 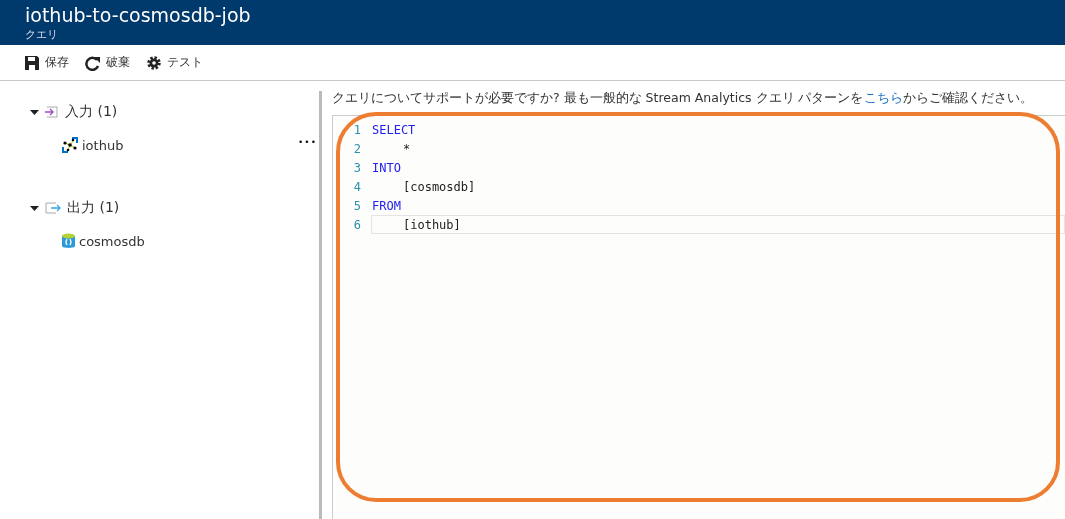 I want to click on toolbar-button: テスト, so click(x=174, y=62).